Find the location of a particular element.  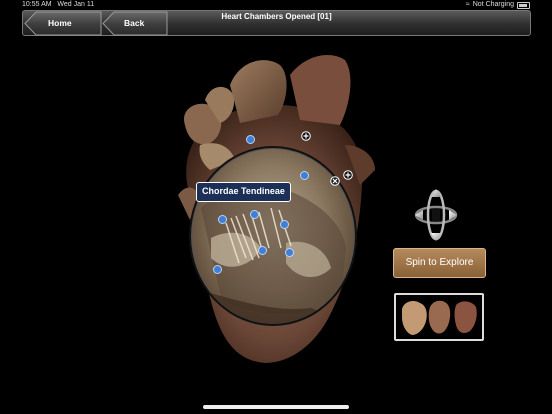

battery-icon is located at coordinates (523, 5).